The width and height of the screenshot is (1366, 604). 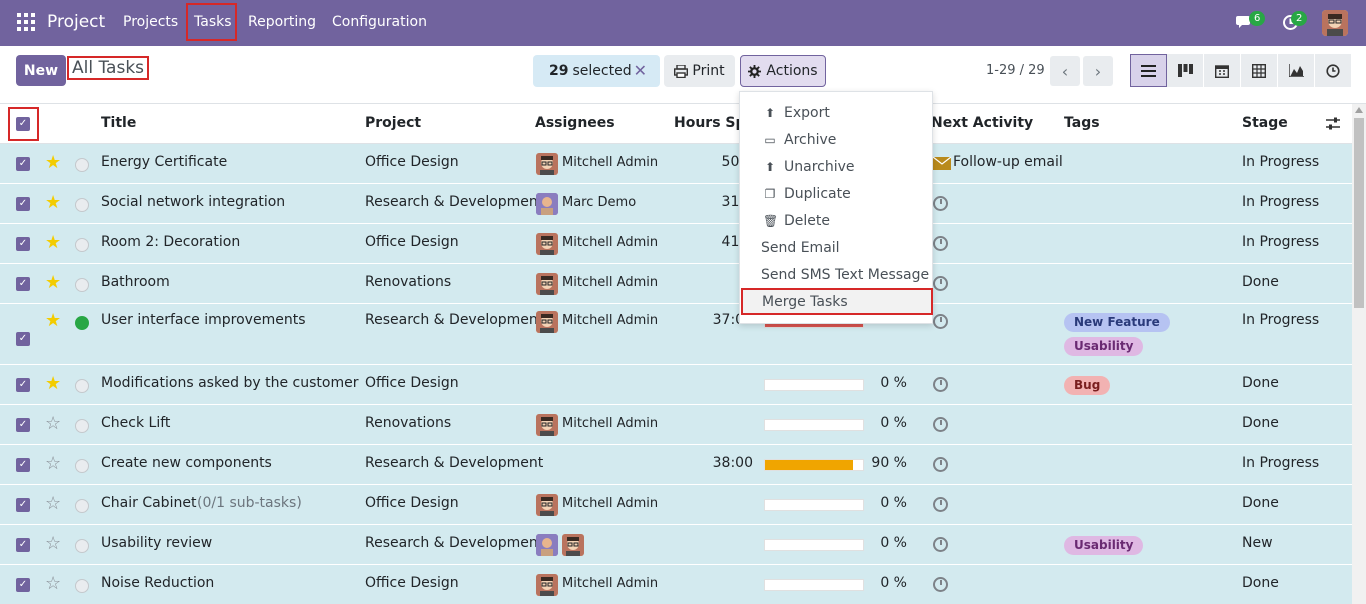 What do you see at coordinates (1333, 70) in the screenshot?
I see `activity-view-button` at bounding box center [1333, 70].